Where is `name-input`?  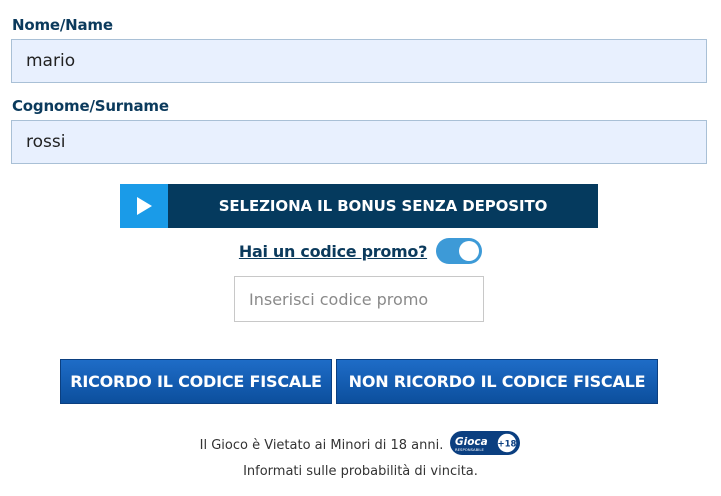
name-input is located at coordinates (359, 61).